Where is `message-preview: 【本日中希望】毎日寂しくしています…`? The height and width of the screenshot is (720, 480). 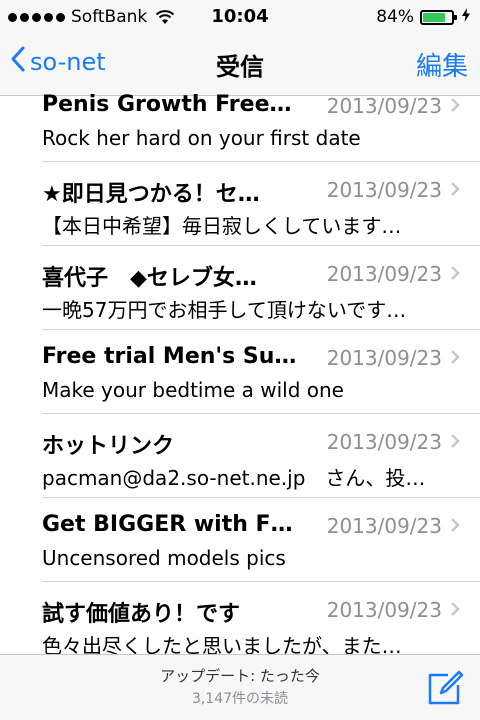
message-preview: 【本日中希望】毎日寂しくしています… is located at coordinates (222, 226).